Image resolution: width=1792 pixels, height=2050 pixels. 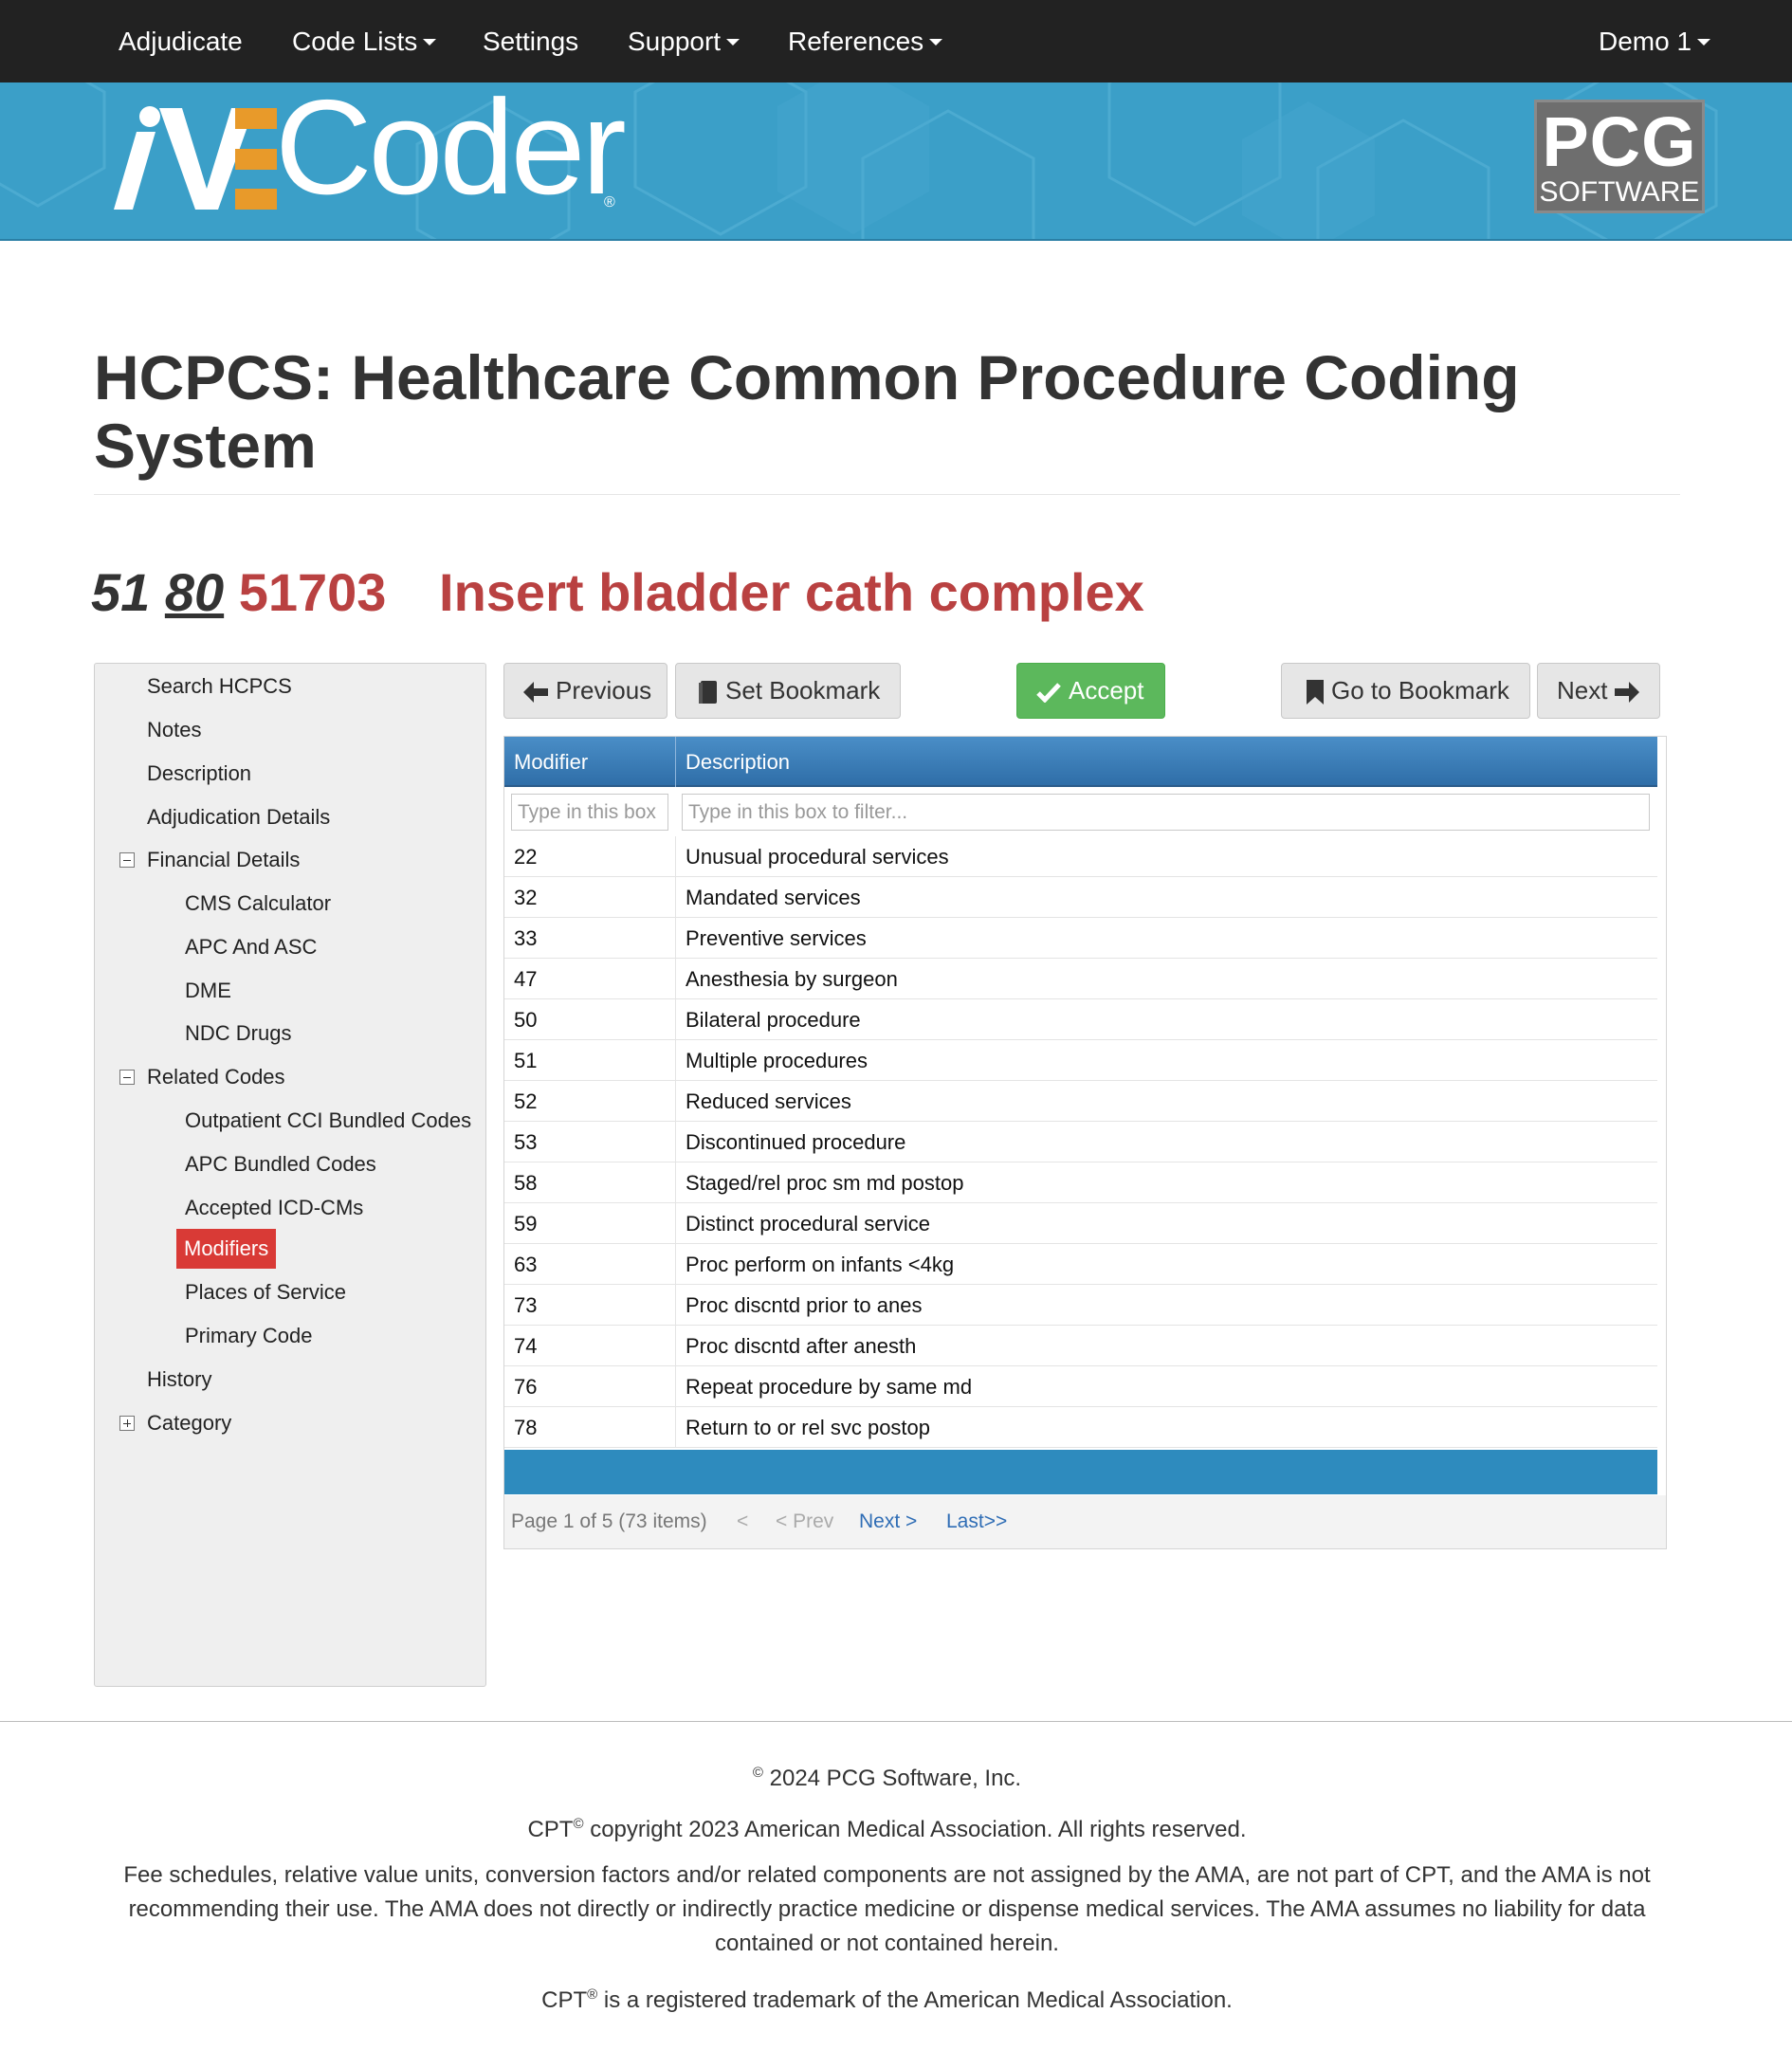 I want to click on sidebar-item-adjudication-details: Adjudication Details, so click(x=238, y=817).